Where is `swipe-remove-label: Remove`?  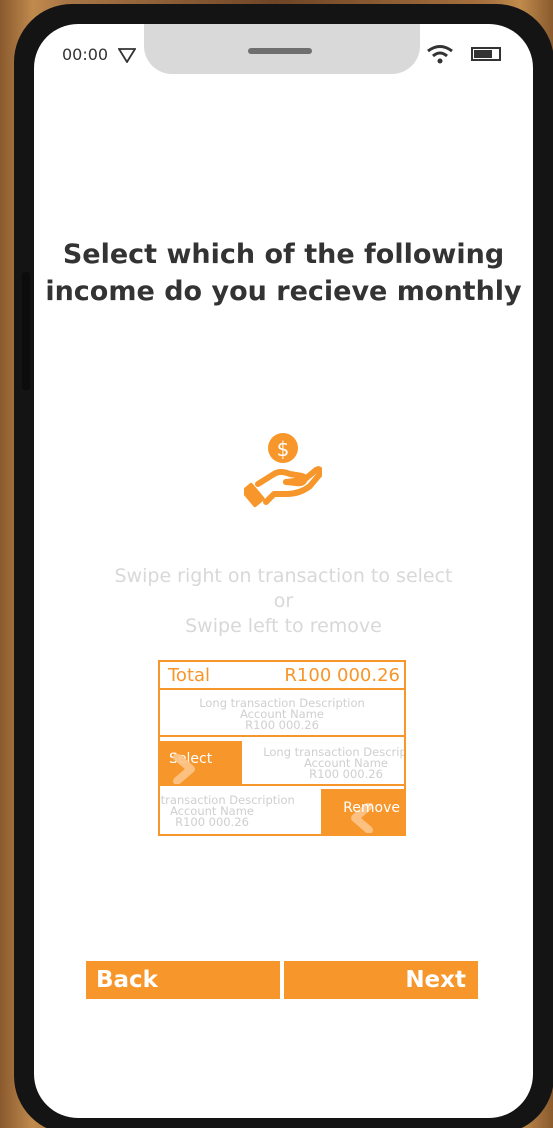
swipe-remove-label: Remove is located at coordinates (371, 808).